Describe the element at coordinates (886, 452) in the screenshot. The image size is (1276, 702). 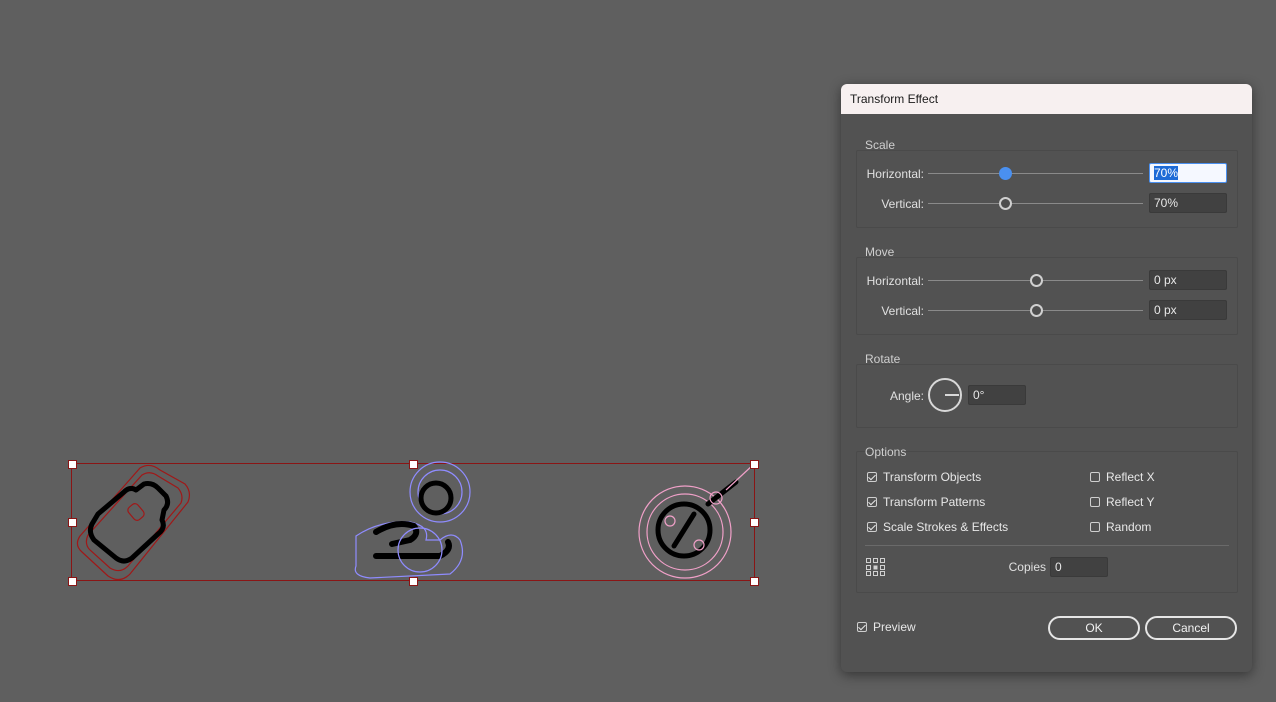
I see `options-group-title: Options` at that location.